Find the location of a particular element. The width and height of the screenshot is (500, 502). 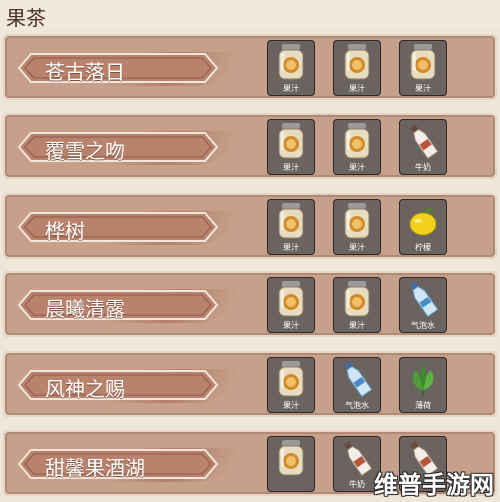

recipe-name: 覆雪之吻 is located at coordinates (85, 151).